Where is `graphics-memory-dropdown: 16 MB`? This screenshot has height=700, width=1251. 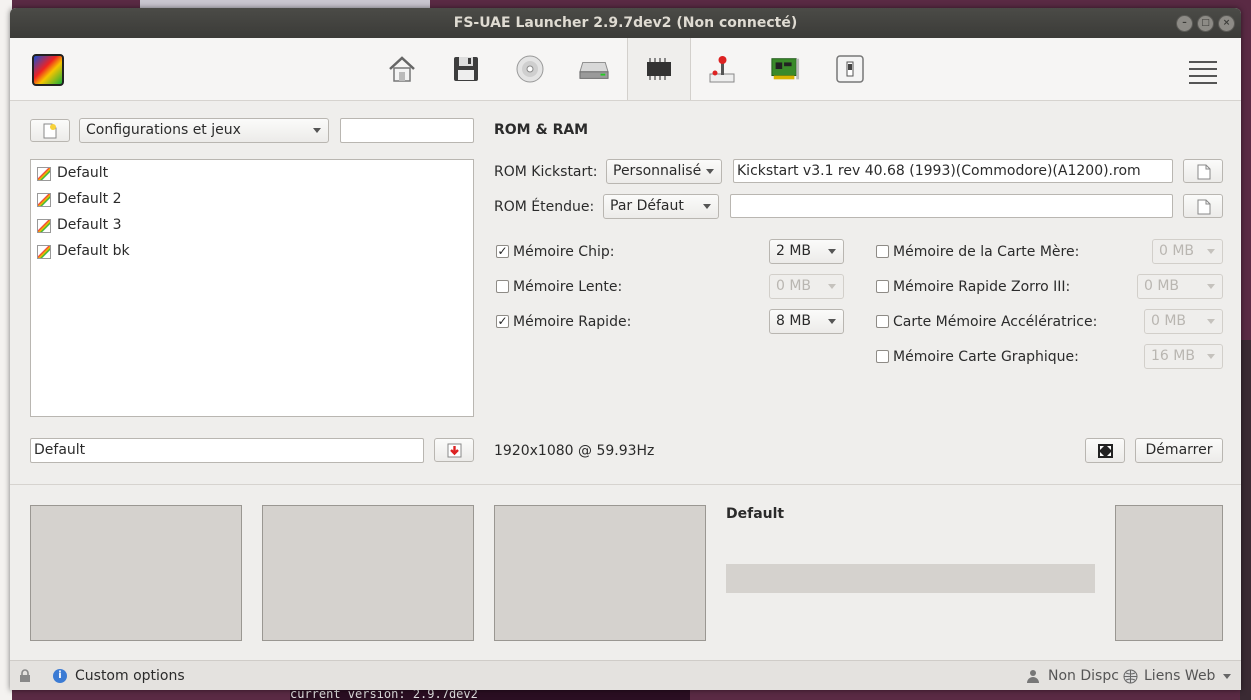 graphics-memory-dropdown: 16 MB is located at coordinates (1183, 356).